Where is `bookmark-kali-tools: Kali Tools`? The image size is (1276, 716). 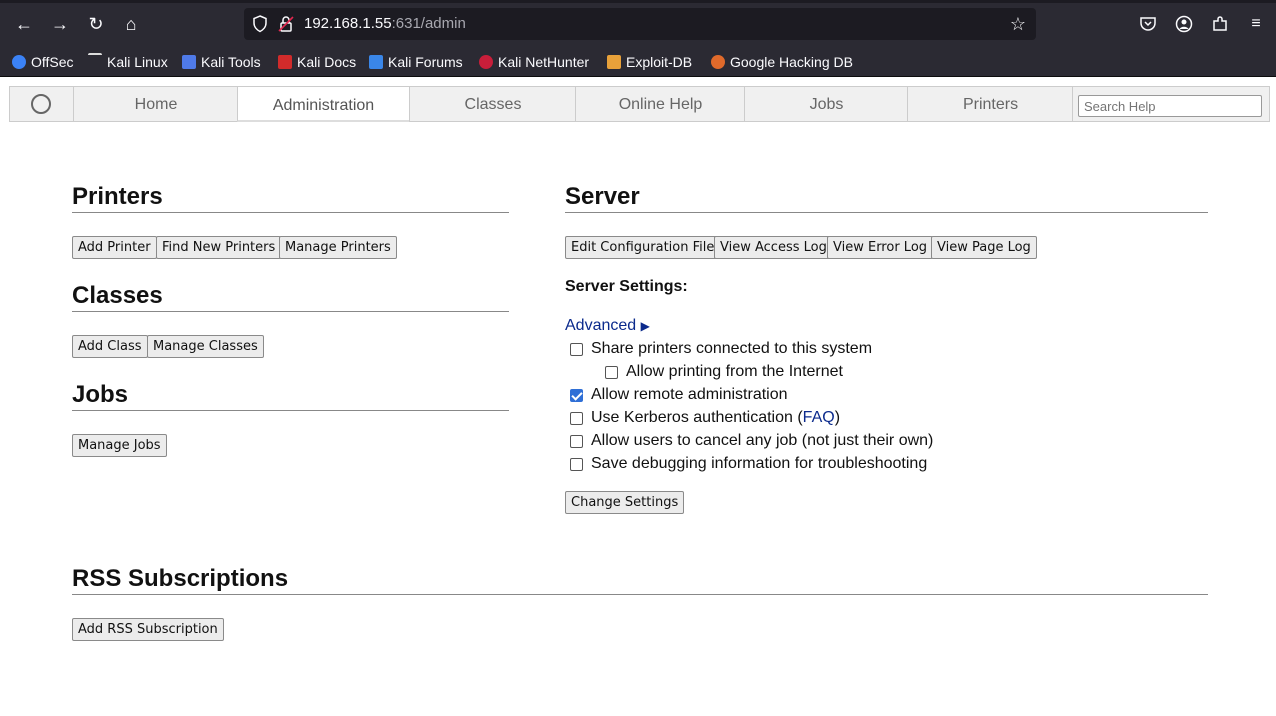
bookmark-kali-tools: Kali Tools is located at coordinates (221, 62).